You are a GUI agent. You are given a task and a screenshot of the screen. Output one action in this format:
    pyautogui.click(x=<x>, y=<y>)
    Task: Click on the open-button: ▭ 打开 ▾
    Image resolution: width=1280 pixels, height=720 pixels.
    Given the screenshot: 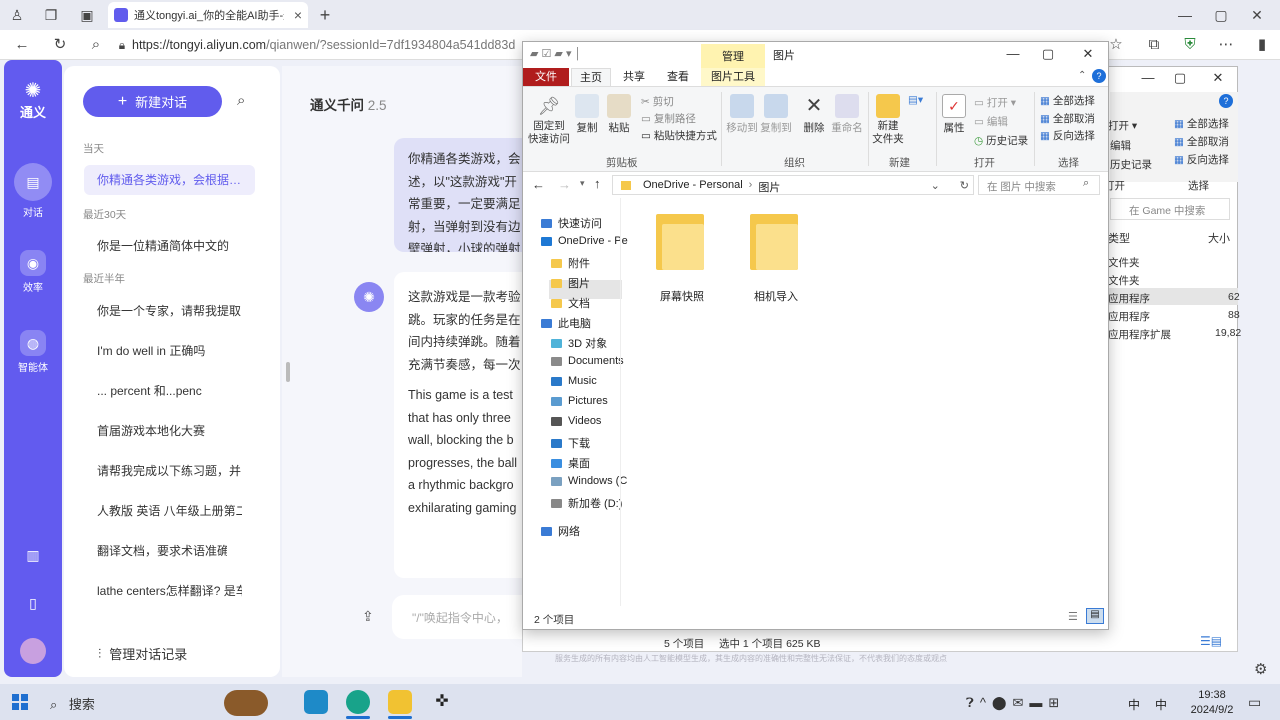 What is the action you would take?
    pyautogui.click(x=995, y=102)
    